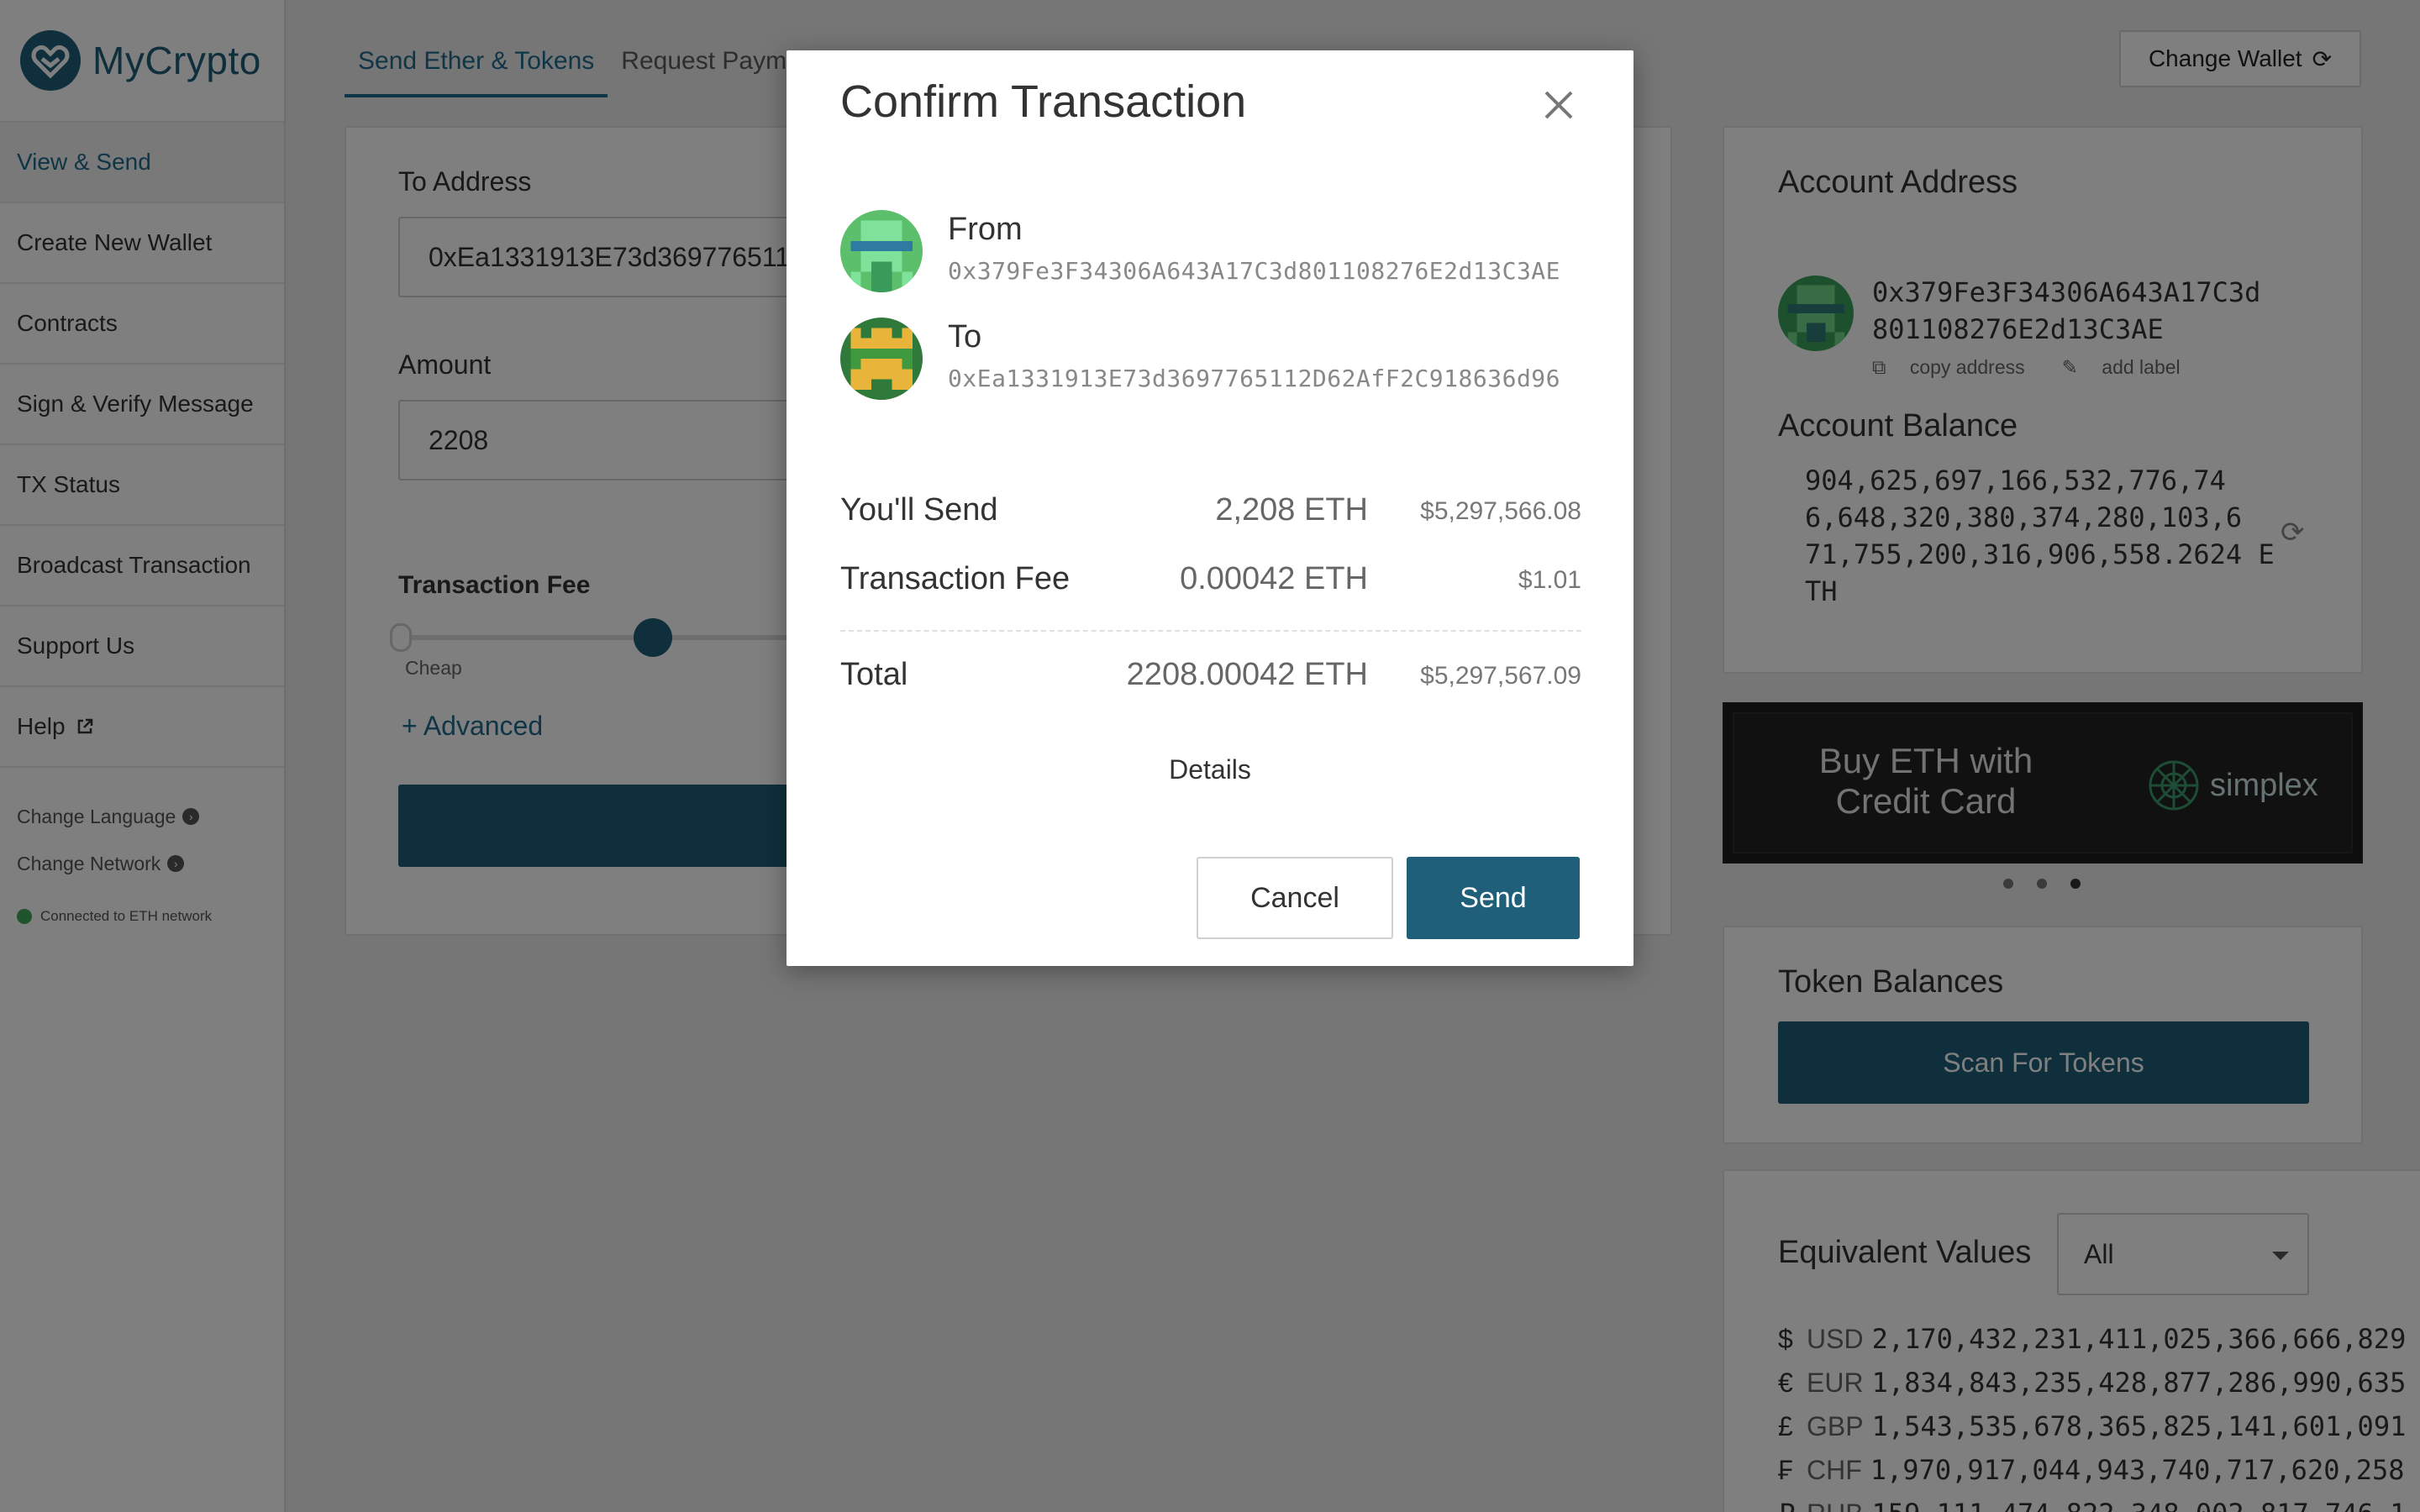 This screenshot has height=1512, width=2420. I want to click on to-label: To, so click(965, 336).